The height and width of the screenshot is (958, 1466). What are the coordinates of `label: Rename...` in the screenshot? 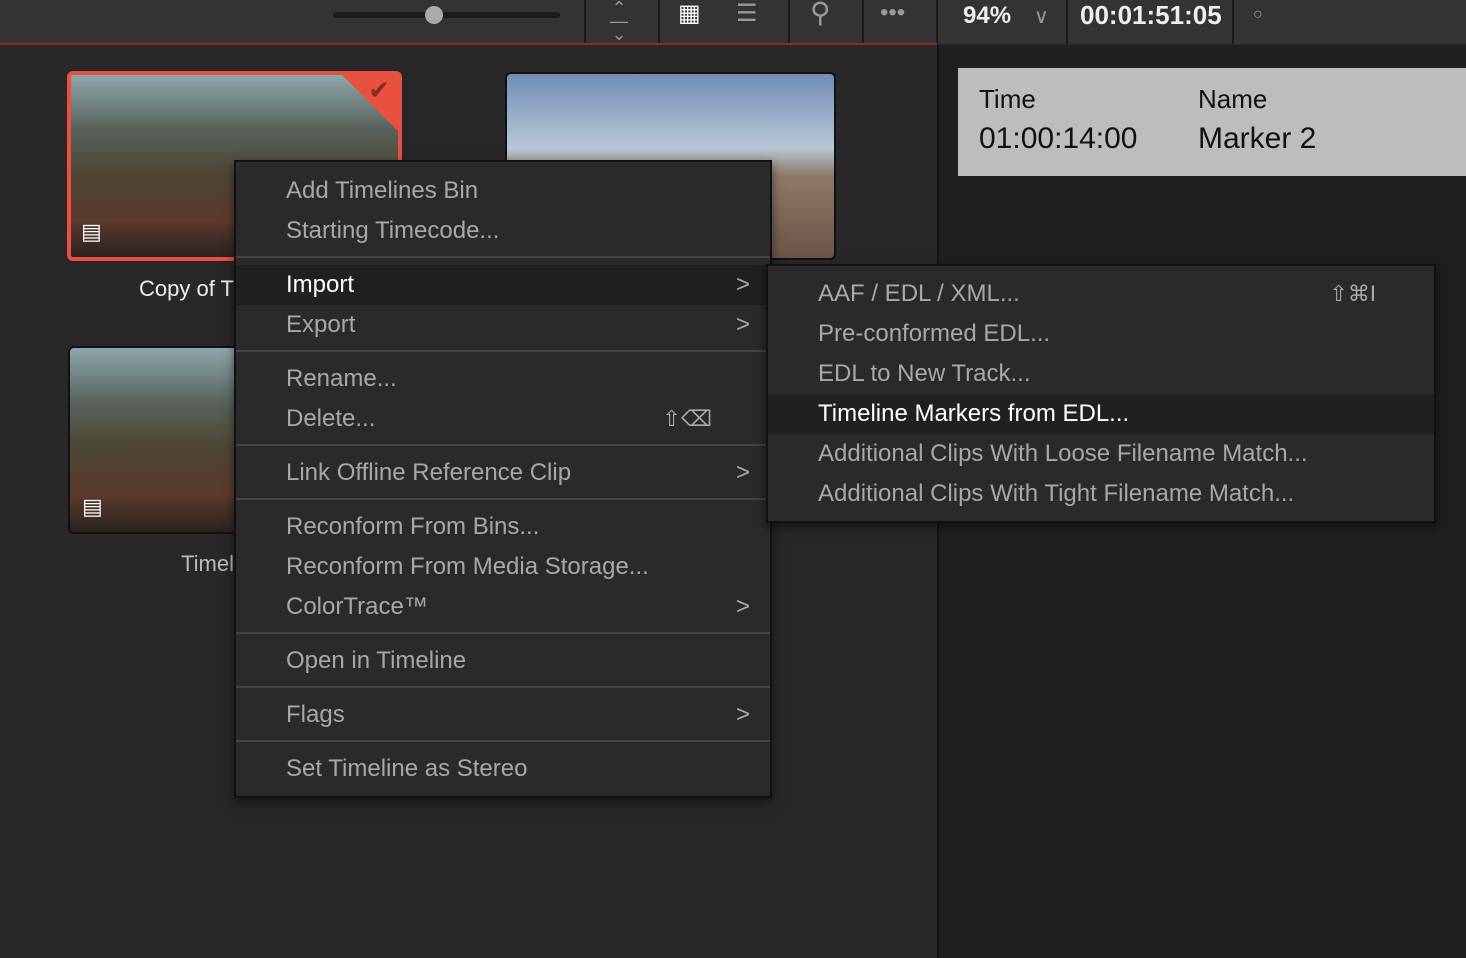 It's located at (341, 378).